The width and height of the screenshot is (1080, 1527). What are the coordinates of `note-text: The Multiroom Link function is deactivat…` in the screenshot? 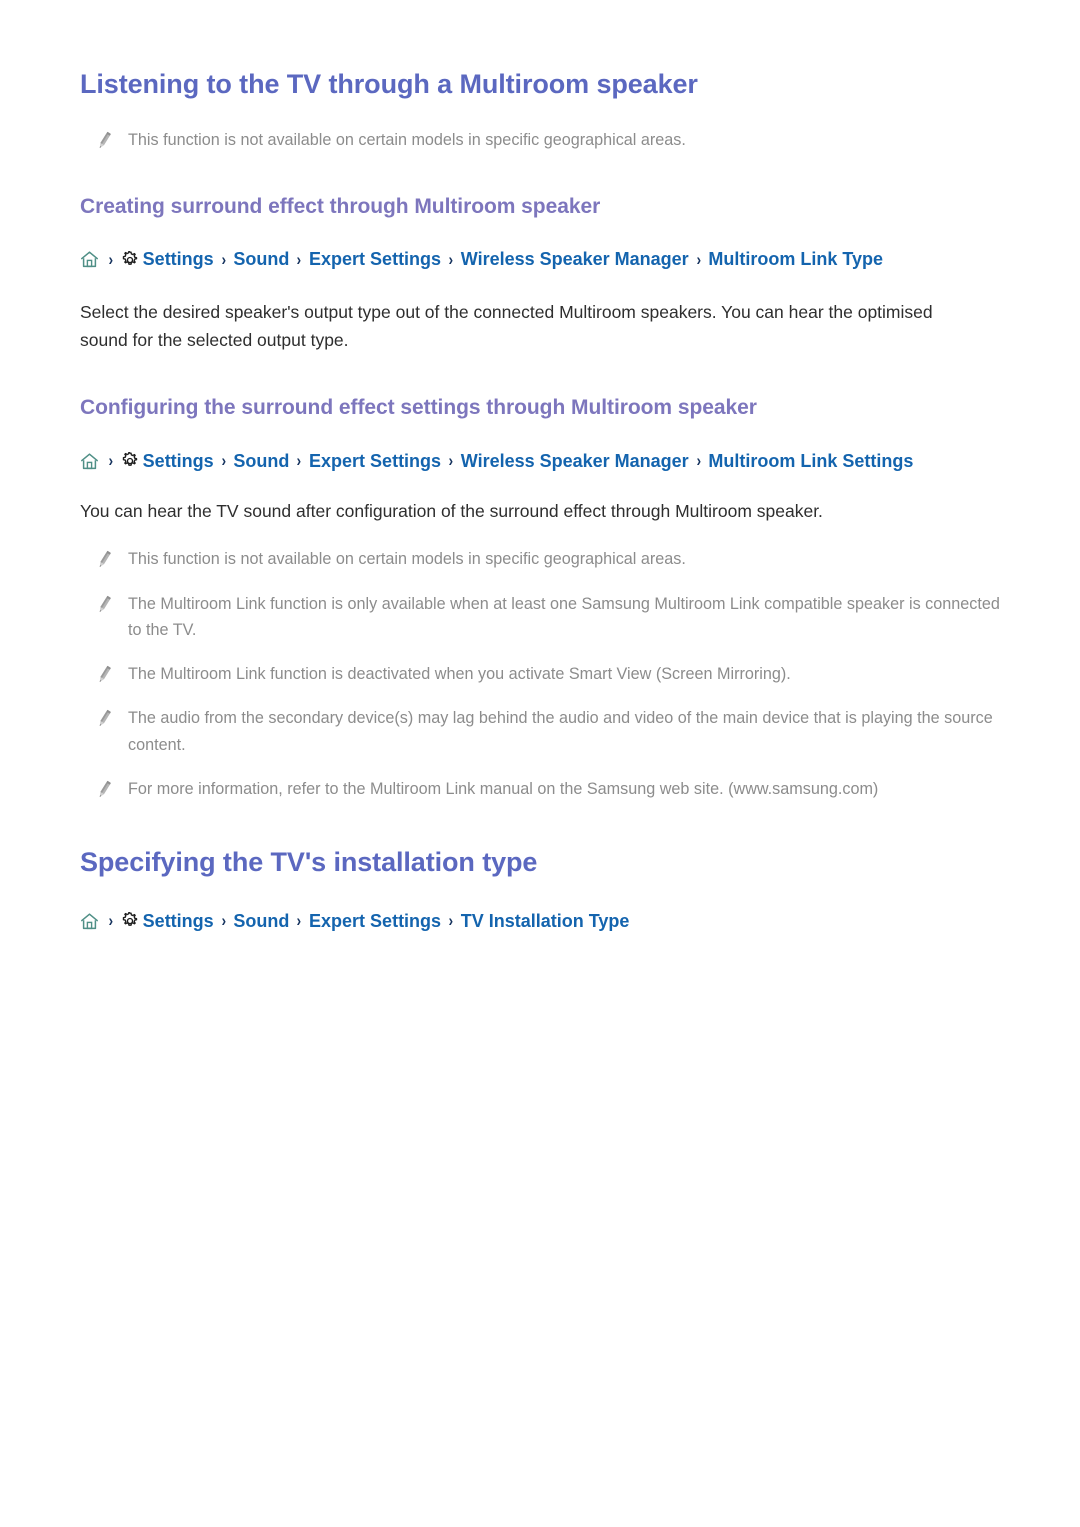 It's located at (459, 674).